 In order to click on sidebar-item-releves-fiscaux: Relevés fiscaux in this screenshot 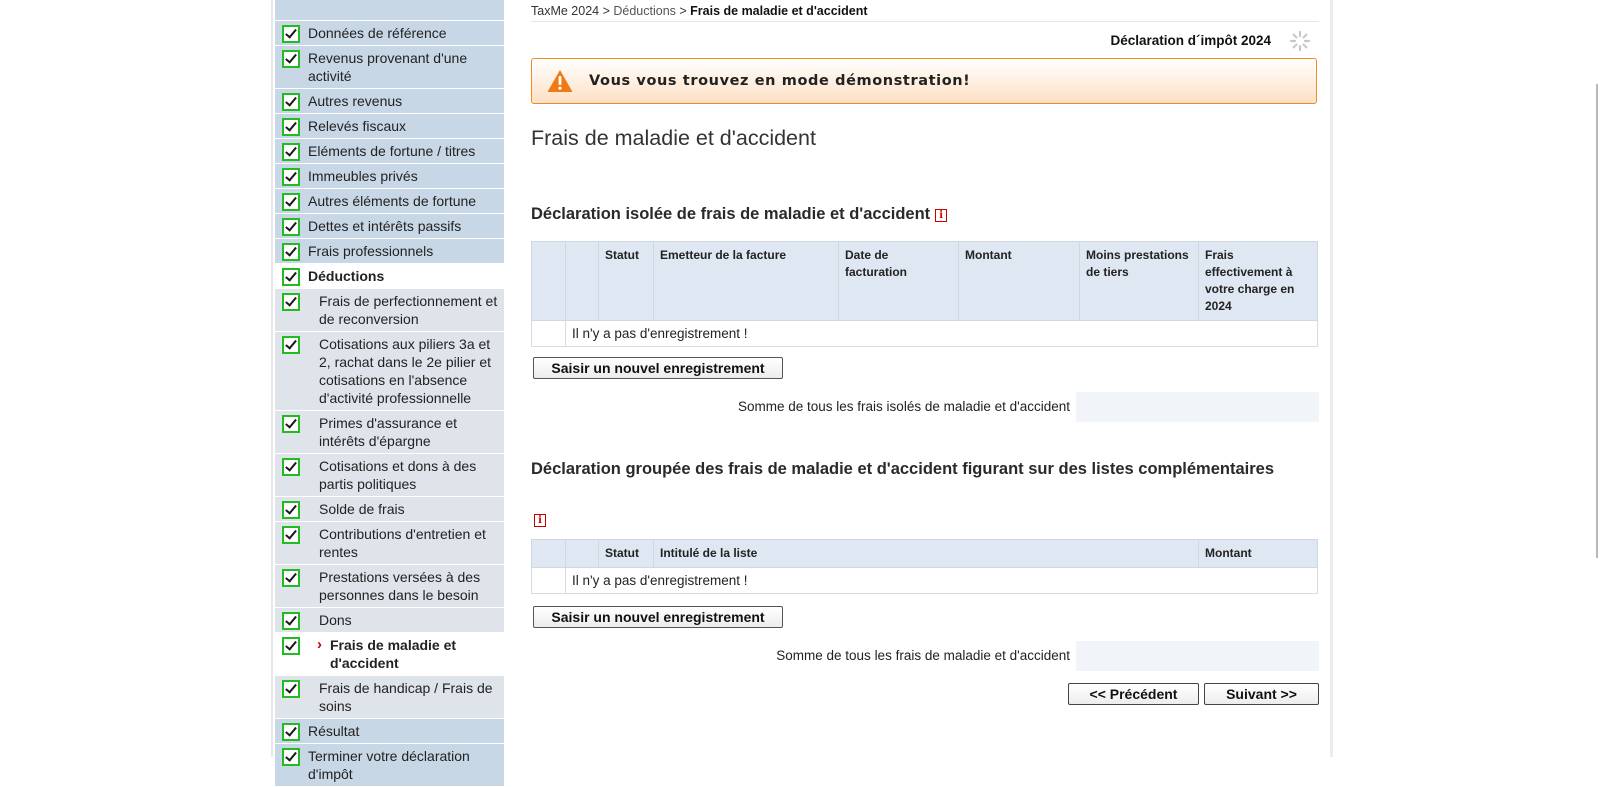, I will do `click(389, 126)`.